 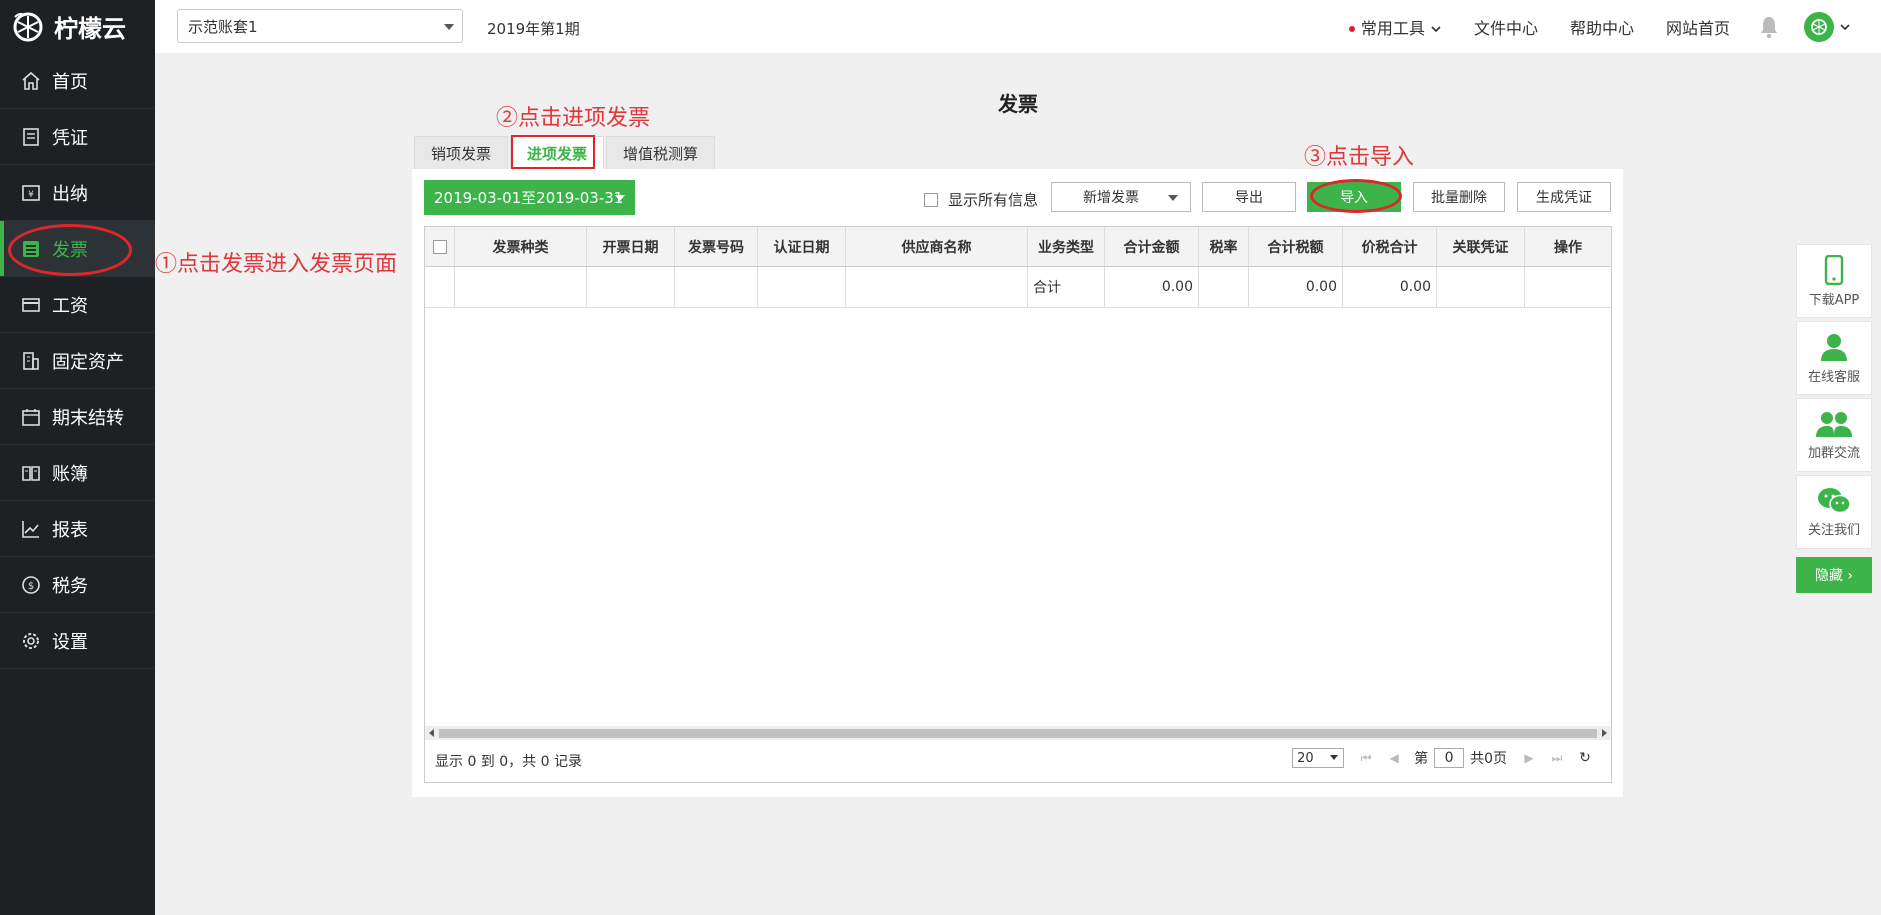 I want to click on column-header: 价税合计, so click(x=1390, y=246).